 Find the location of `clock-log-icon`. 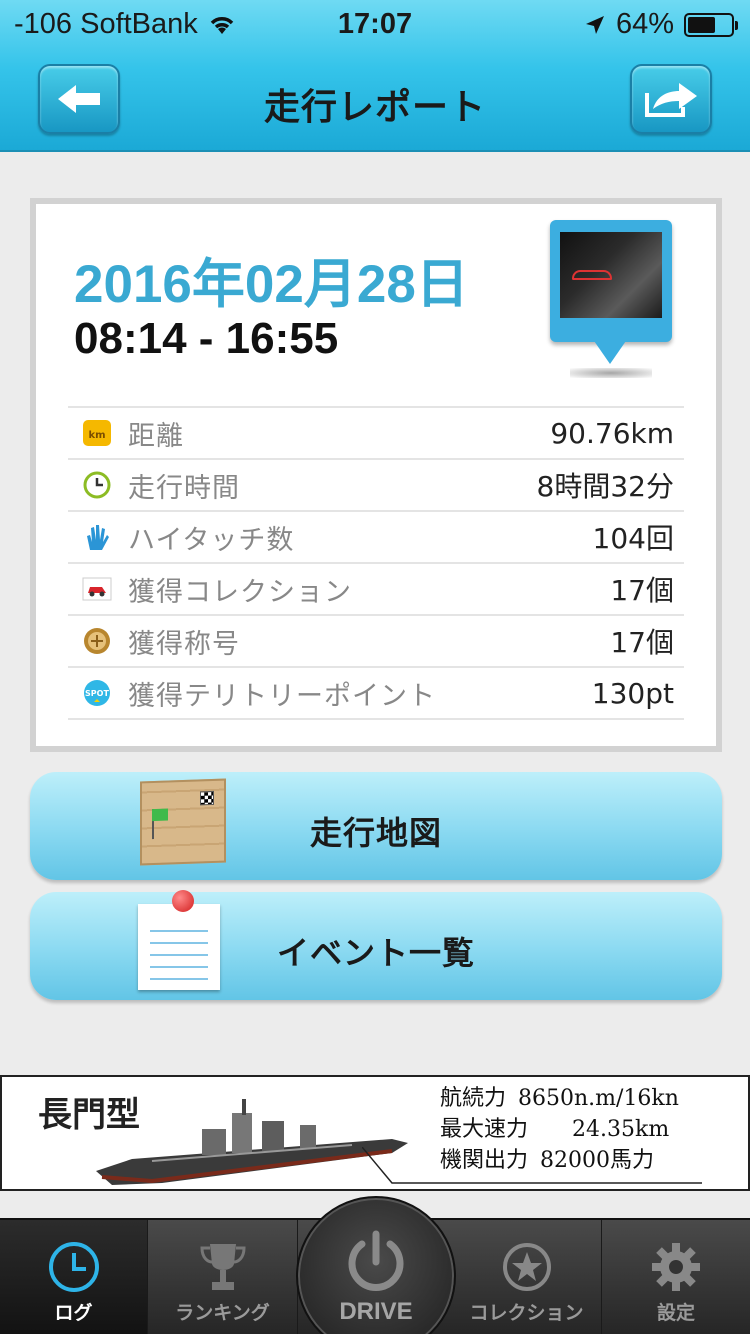

clock-log-icon is located at coordinates (73, 1267).